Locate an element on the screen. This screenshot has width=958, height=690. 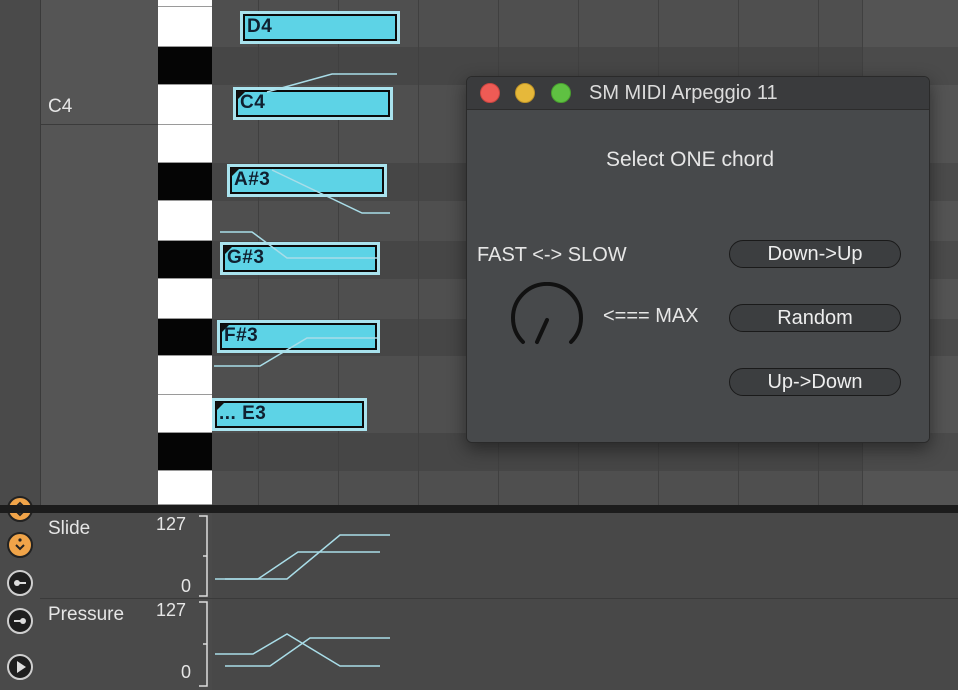
close-button is located at coordinates (490, 93).